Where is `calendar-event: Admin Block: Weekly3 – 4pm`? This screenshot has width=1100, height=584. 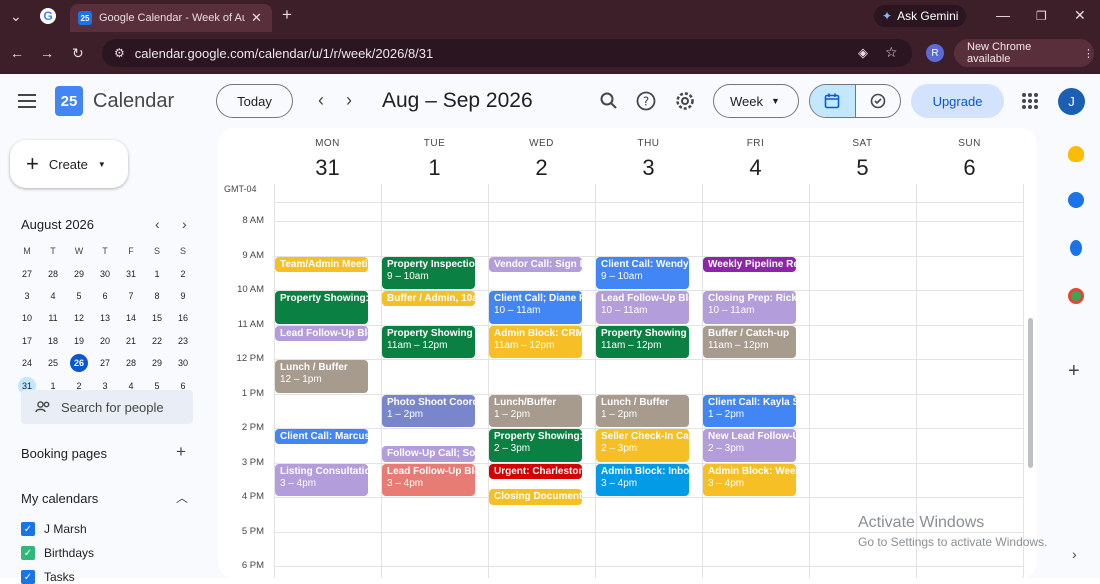 calendar-event: Admin Block: Weekly3 – 4pm is located at coordinates (749, 479).